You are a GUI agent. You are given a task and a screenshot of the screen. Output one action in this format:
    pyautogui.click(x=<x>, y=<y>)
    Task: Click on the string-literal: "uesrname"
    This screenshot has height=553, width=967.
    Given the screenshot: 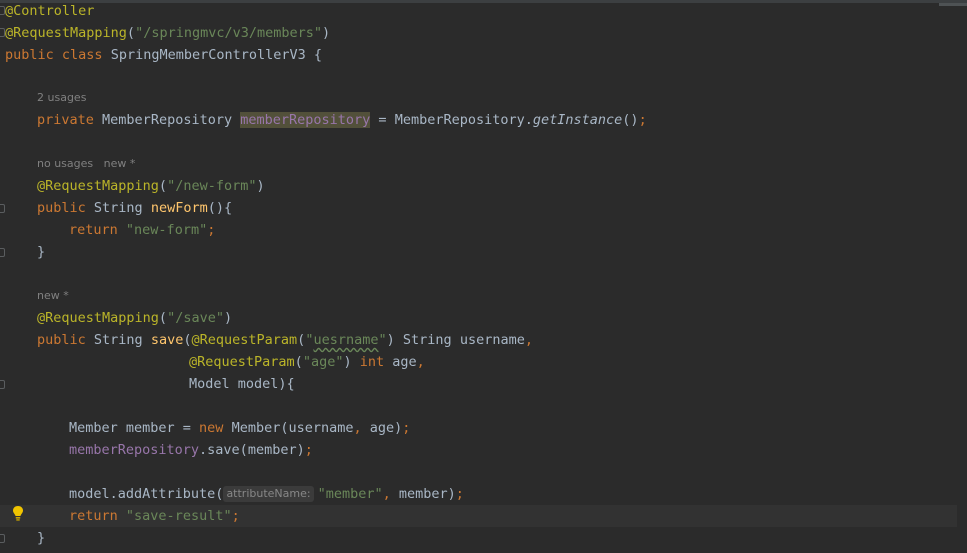 What is the action you would take?
    pyautogui.click(x=346, y=340)
    